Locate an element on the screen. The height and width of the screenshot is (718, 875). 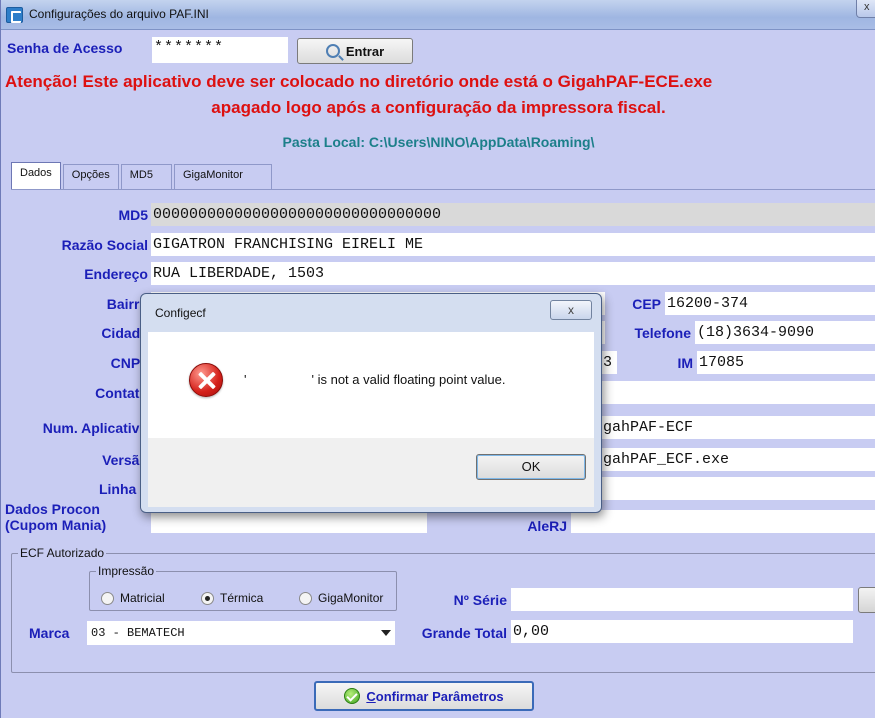
md5-label: MD5 is located at coordinates (133, 215).